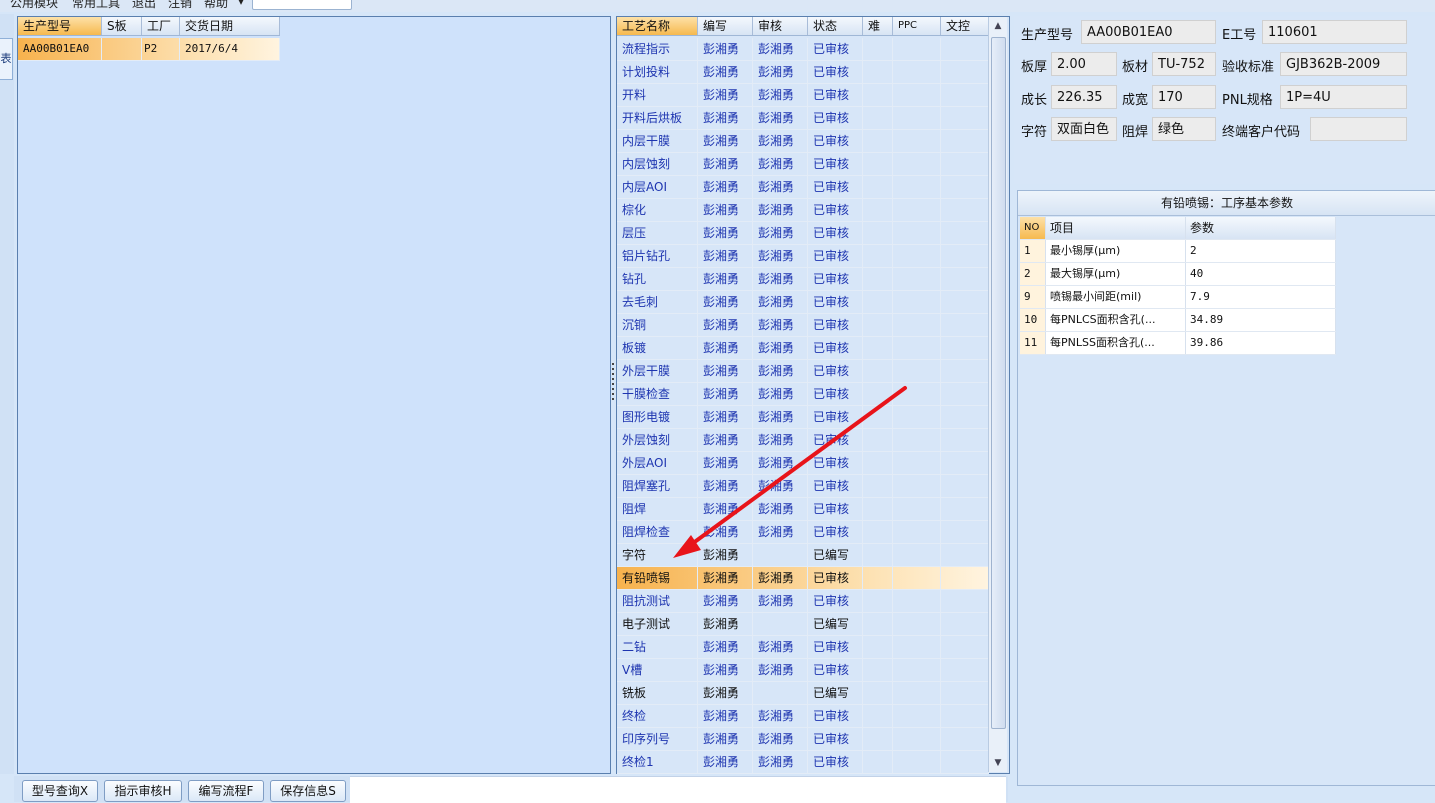  I want to click on menu-logout: 注销, so click(180, 5).